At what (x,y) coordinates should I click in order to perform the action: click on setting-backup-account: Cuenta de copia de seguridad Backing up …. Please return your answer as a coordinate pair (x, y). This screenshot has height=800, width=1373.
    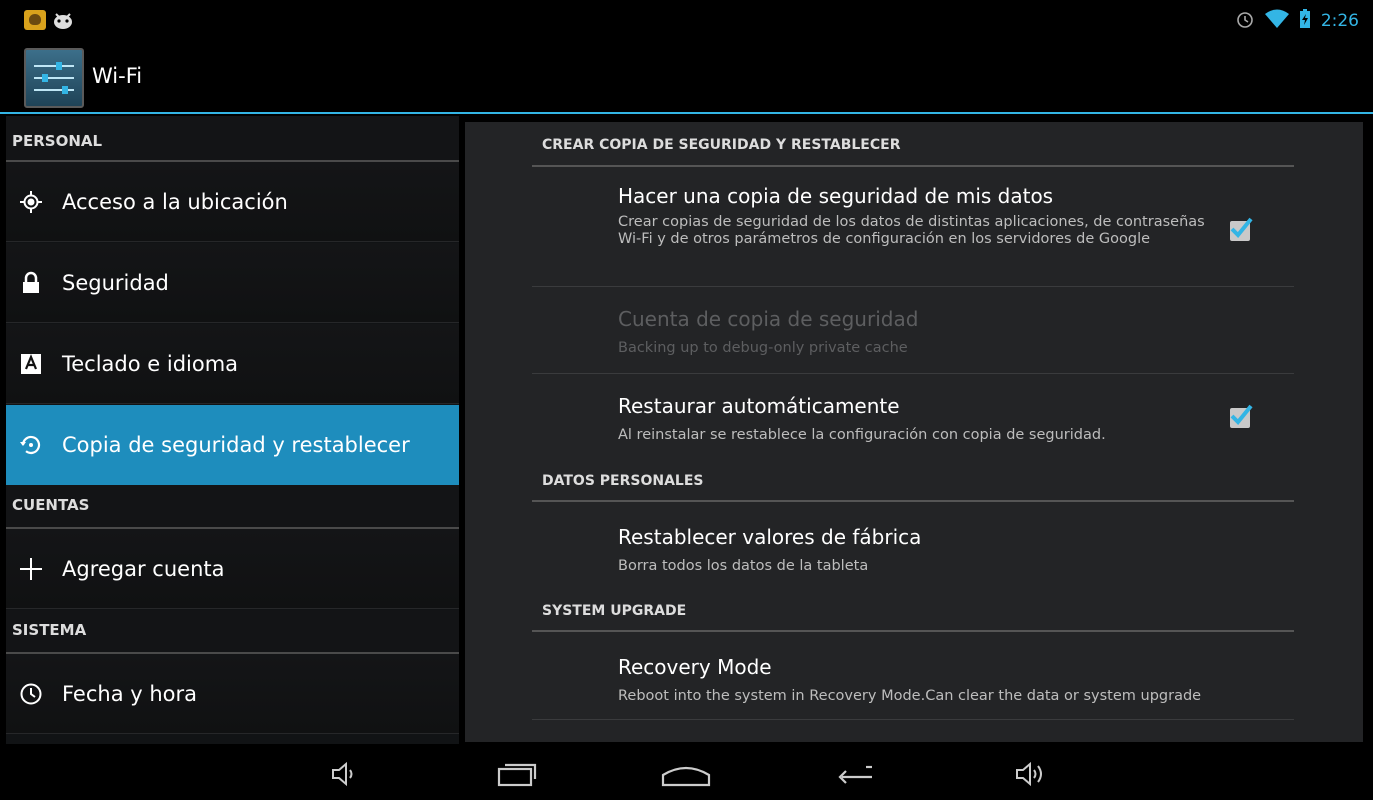
    Looking at the image, I should click on (913, 330).